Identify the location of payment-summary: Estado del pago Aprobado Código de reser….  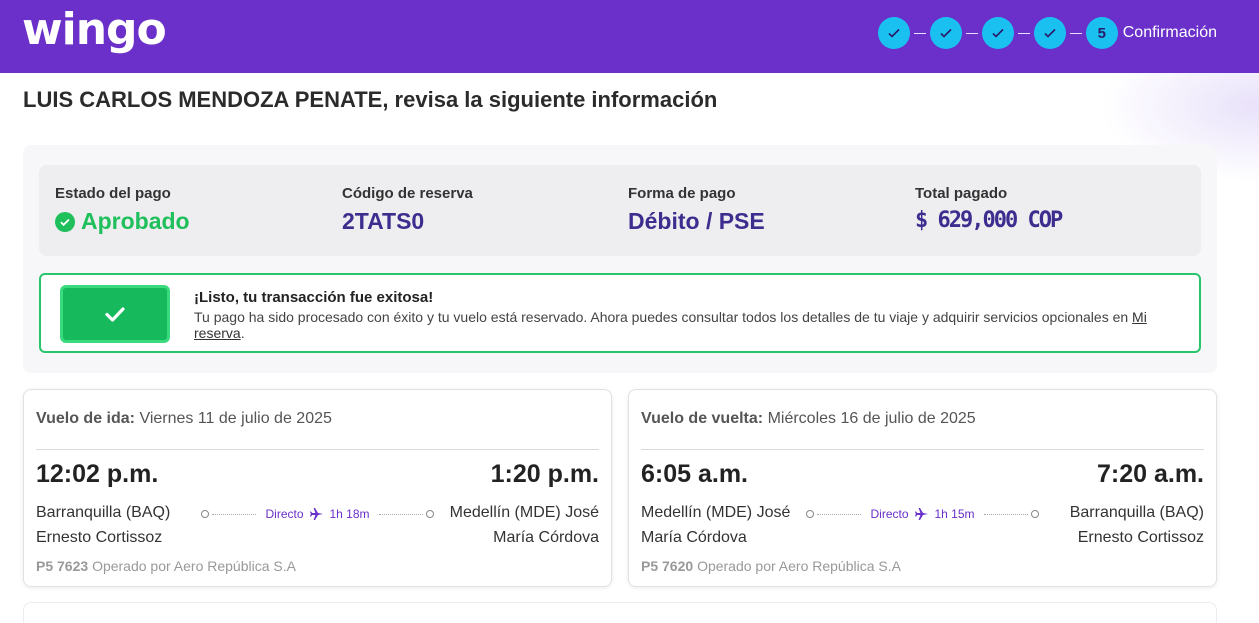
(620, 210).